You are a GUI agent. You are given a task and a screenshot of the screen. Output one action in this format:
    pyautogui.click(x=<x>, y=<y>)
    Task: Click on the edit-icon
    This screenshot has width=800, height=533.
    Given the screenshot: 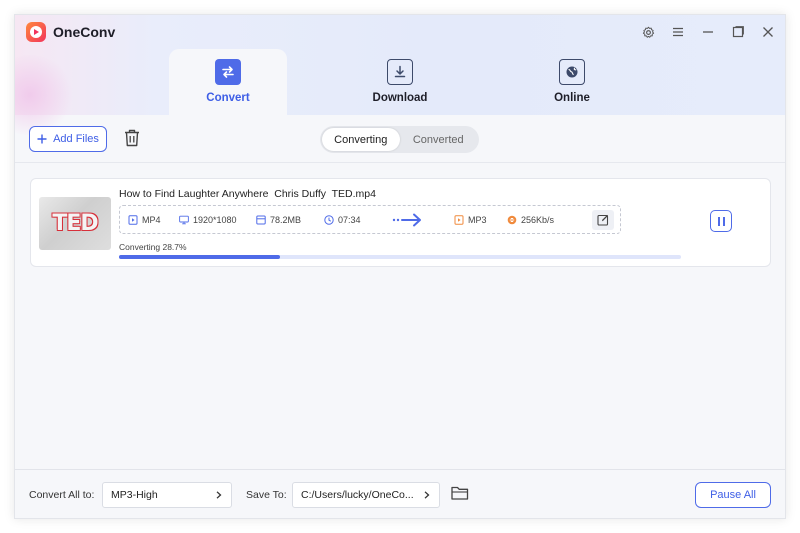 What is the action you would take?
    pyautogui.click(x=603, y=220)
    